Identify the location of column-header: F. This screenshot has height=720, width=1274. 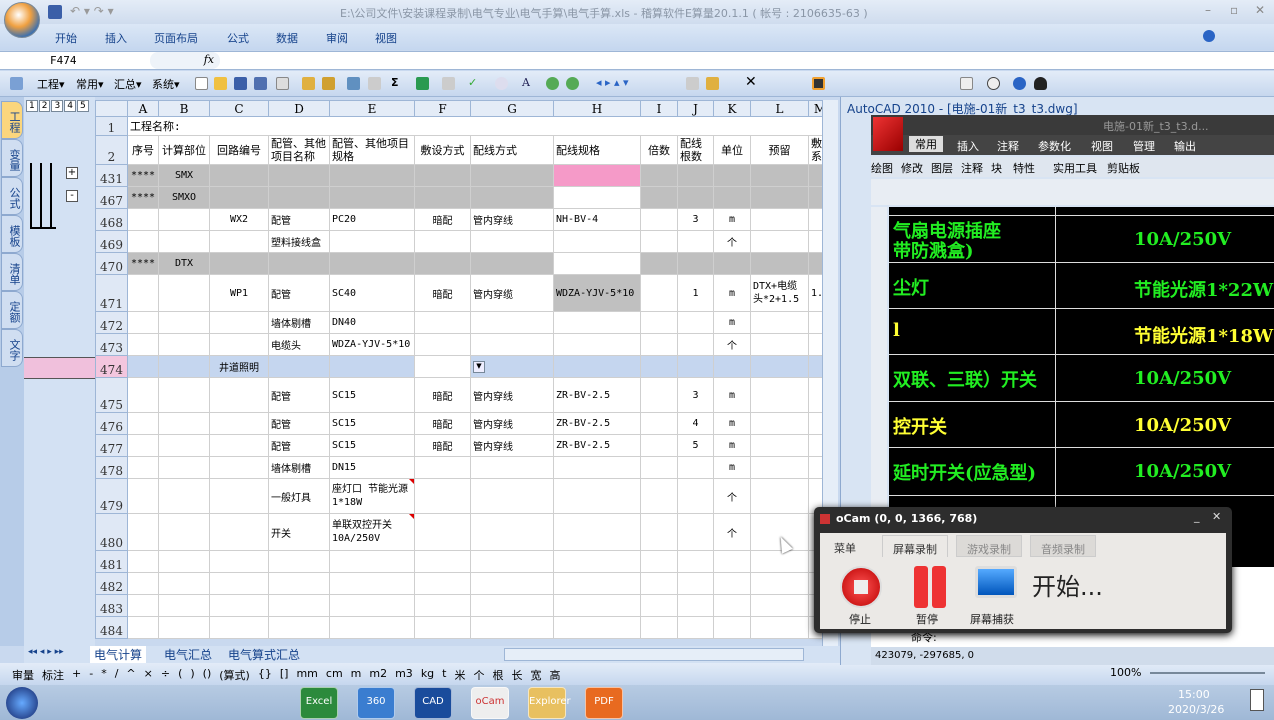
(442, 108).